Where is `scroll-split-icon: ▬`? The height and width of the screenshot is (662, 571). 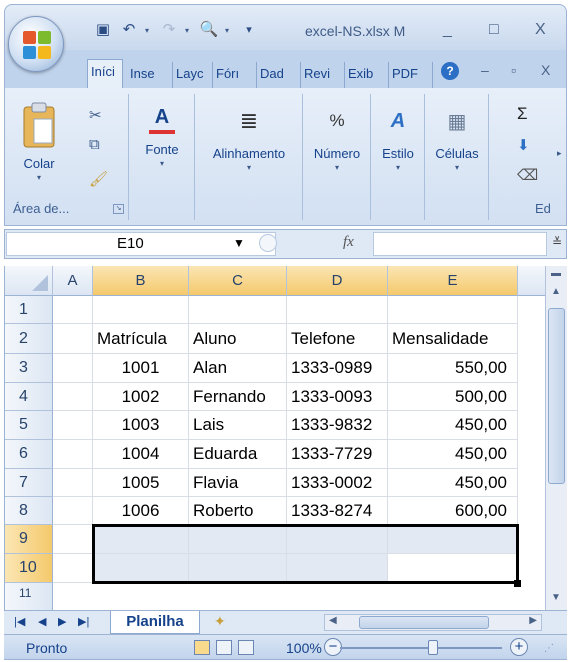 scroll-split-icon: ▬ is located at coordinates (556, 273).